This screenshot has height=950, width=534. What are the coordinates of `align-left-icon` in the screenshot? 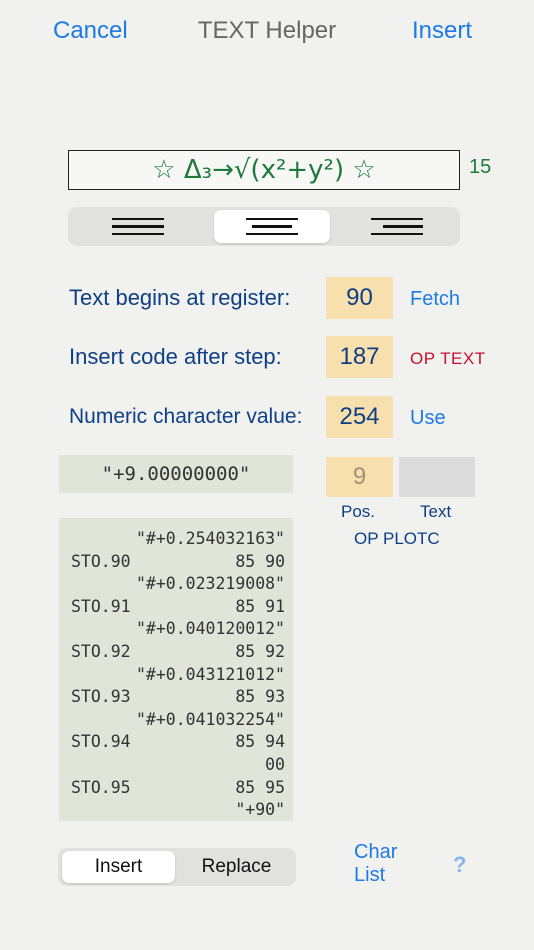 It's located at (138, 226).